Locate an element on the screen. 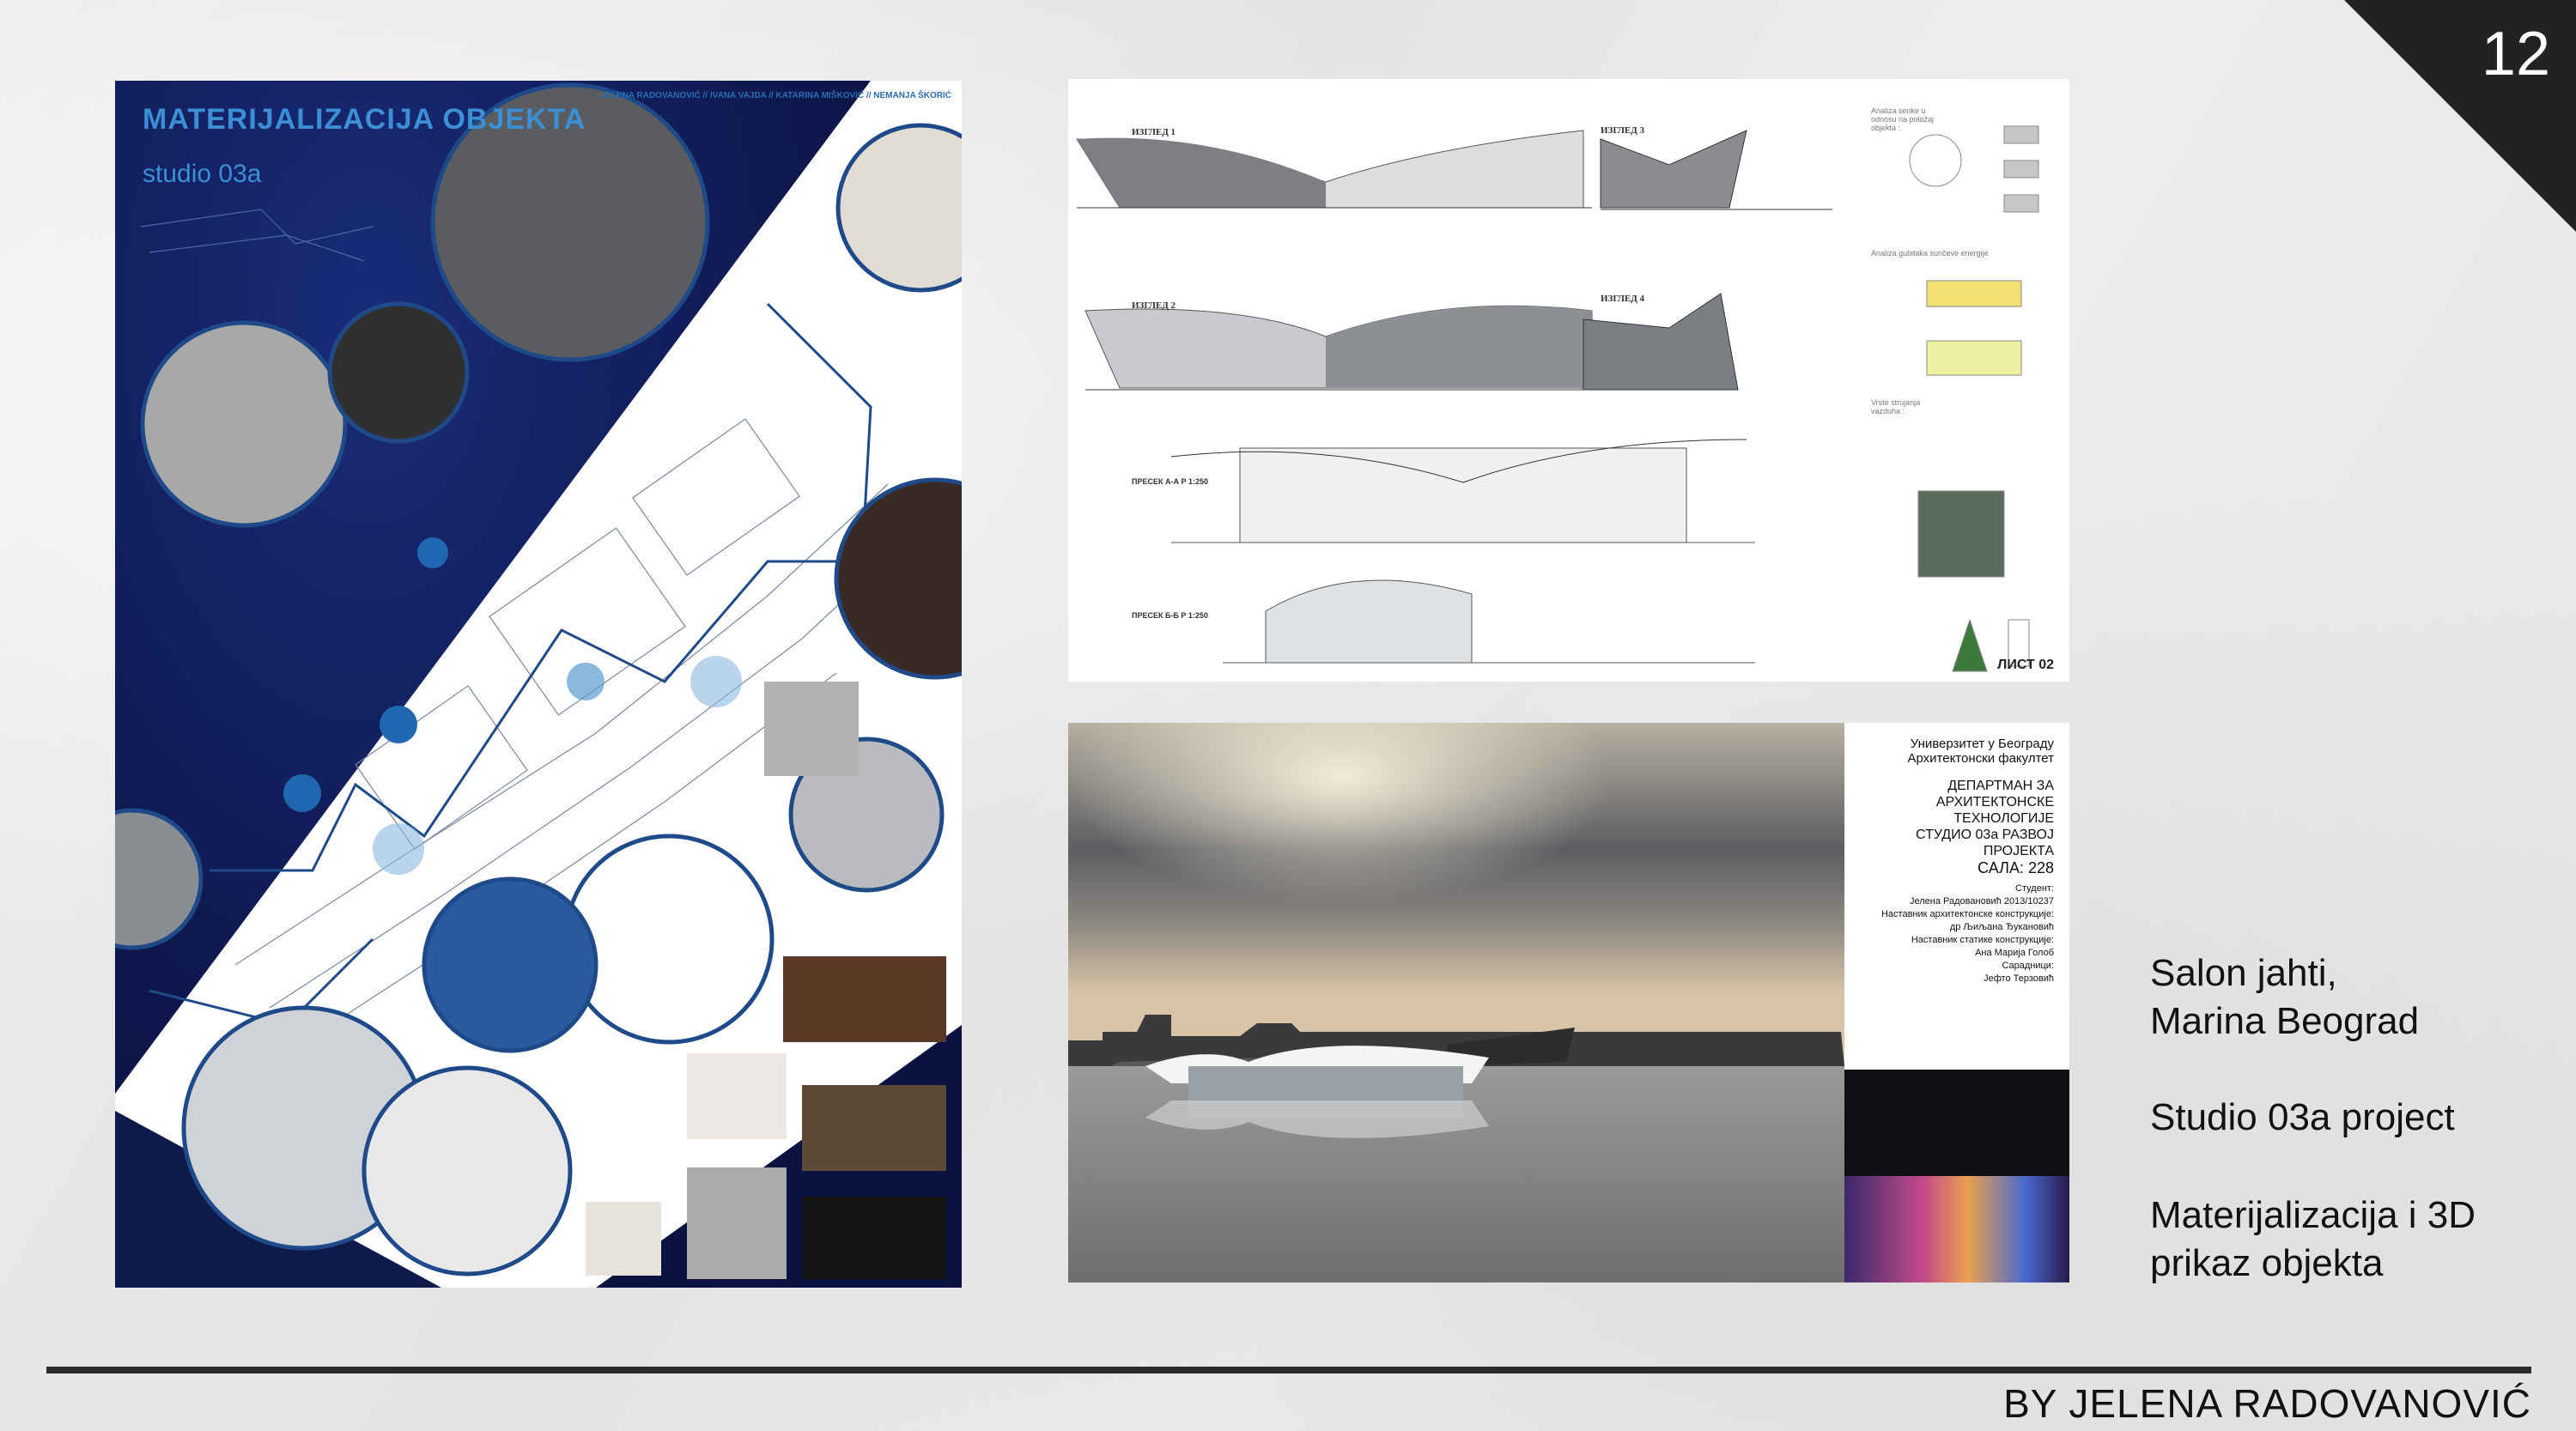  teacher1-name: др Љиљана Ђукановић is located at coordinates (2002, 927).